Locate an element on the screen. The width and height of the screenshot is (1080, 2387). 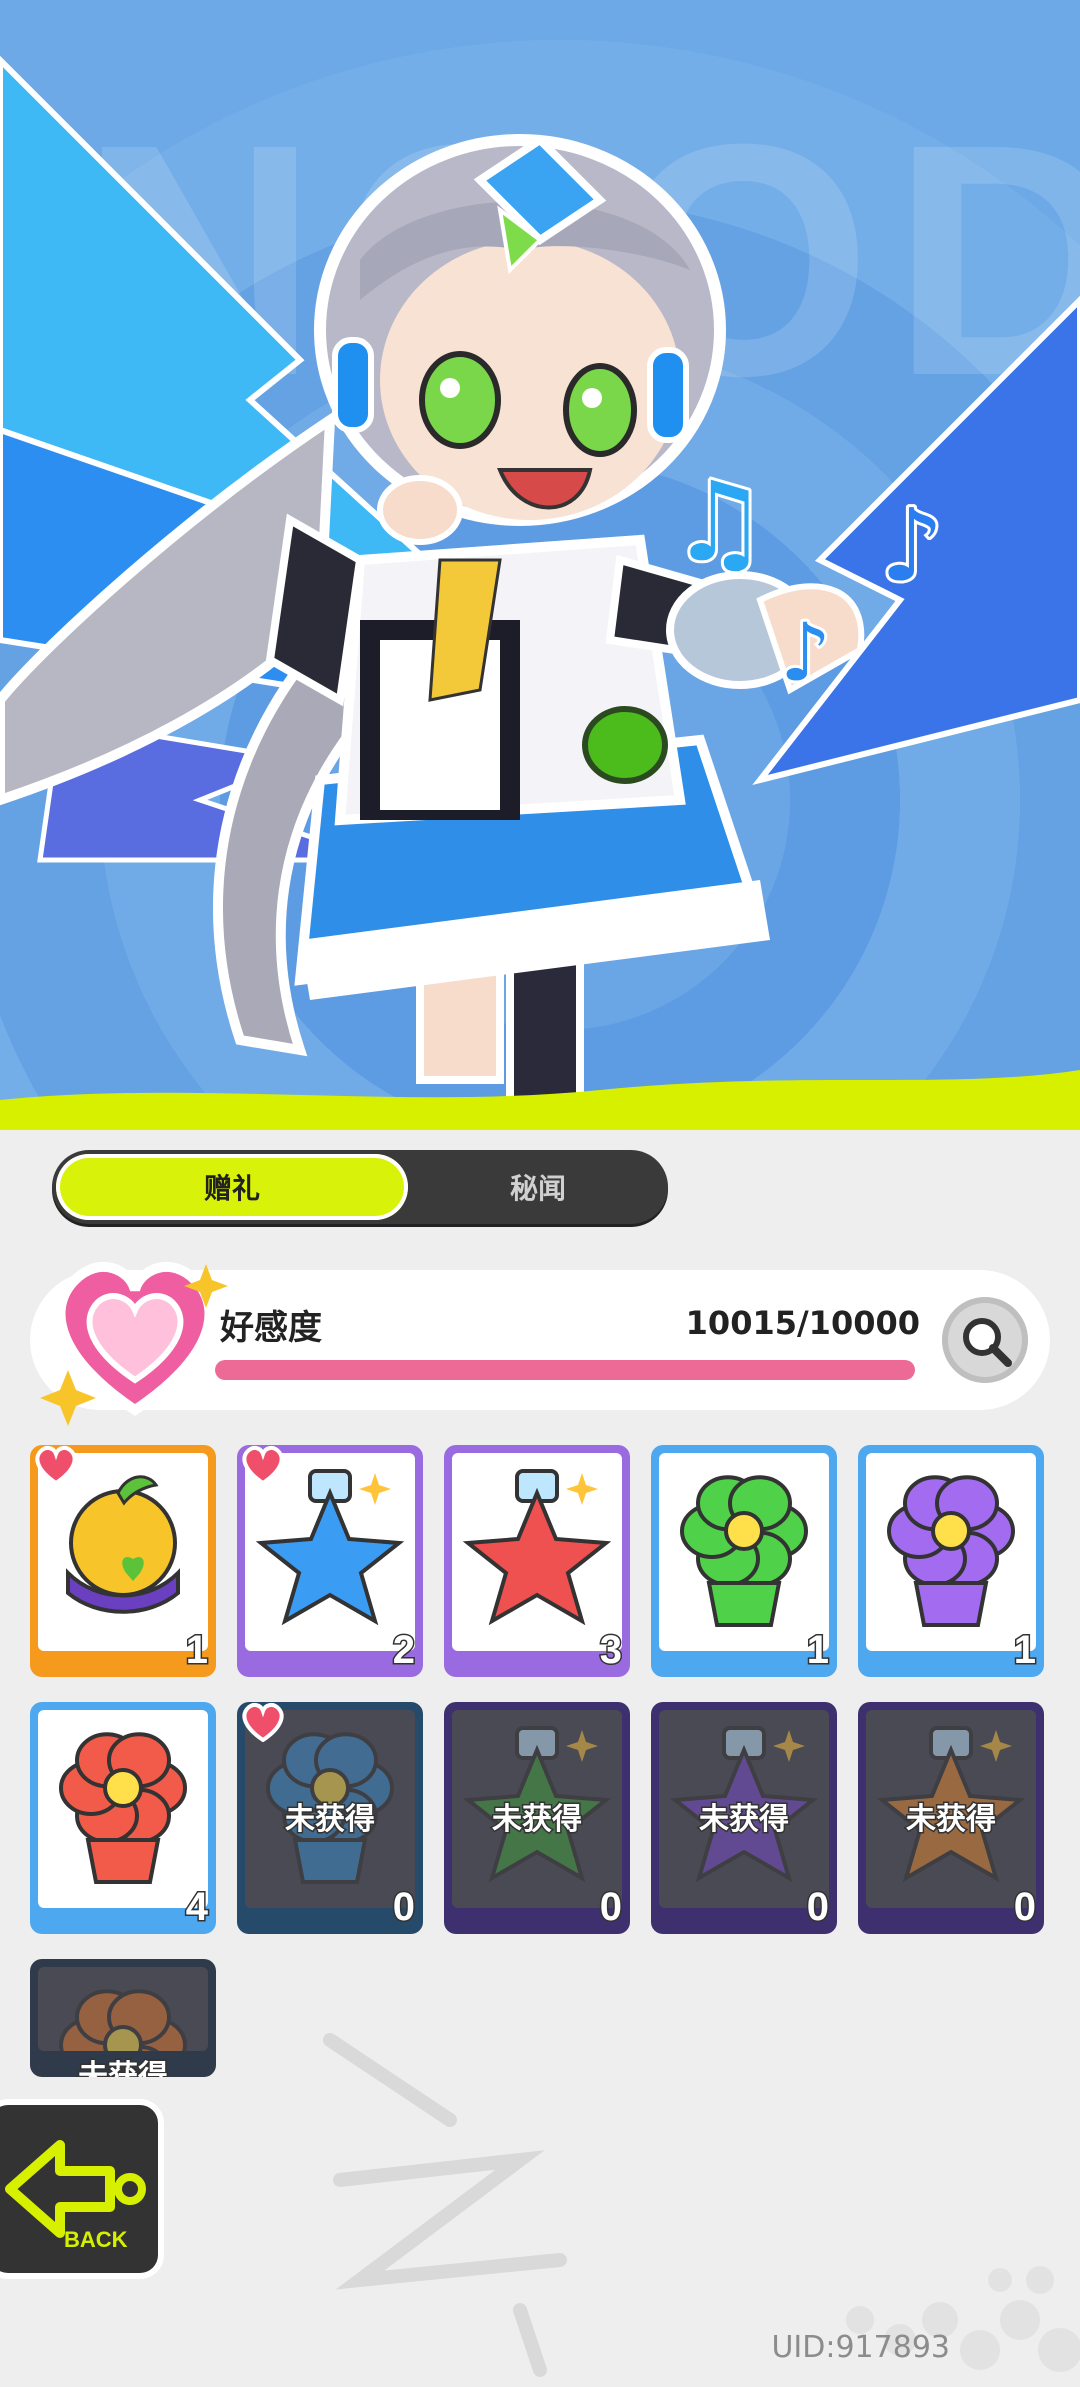
gift-count: 3 is located at coordinates (610, 1650).